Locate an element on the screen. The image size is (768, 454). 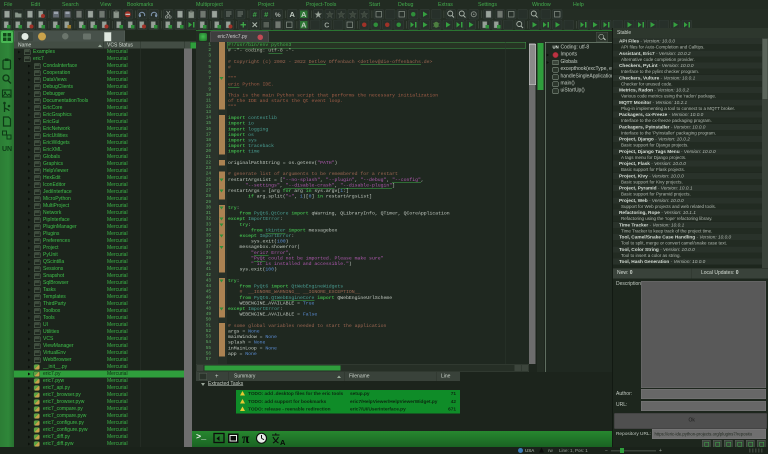
svg-text: UN is located at coordinates (7, 149).